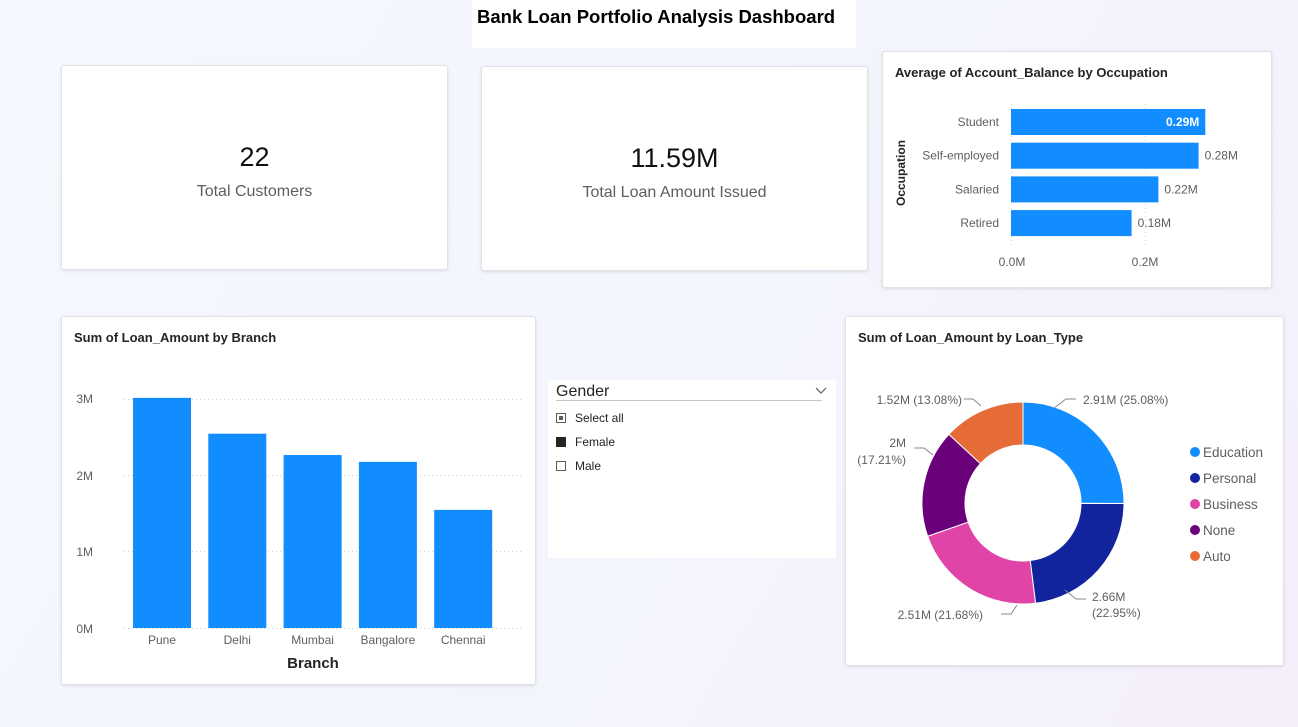 The image size is (1298, 727). Describe the element at coordinates (1125, 400) in the screenshot. I see `slice-label-education: 2.91M (25.08%)` at that location.